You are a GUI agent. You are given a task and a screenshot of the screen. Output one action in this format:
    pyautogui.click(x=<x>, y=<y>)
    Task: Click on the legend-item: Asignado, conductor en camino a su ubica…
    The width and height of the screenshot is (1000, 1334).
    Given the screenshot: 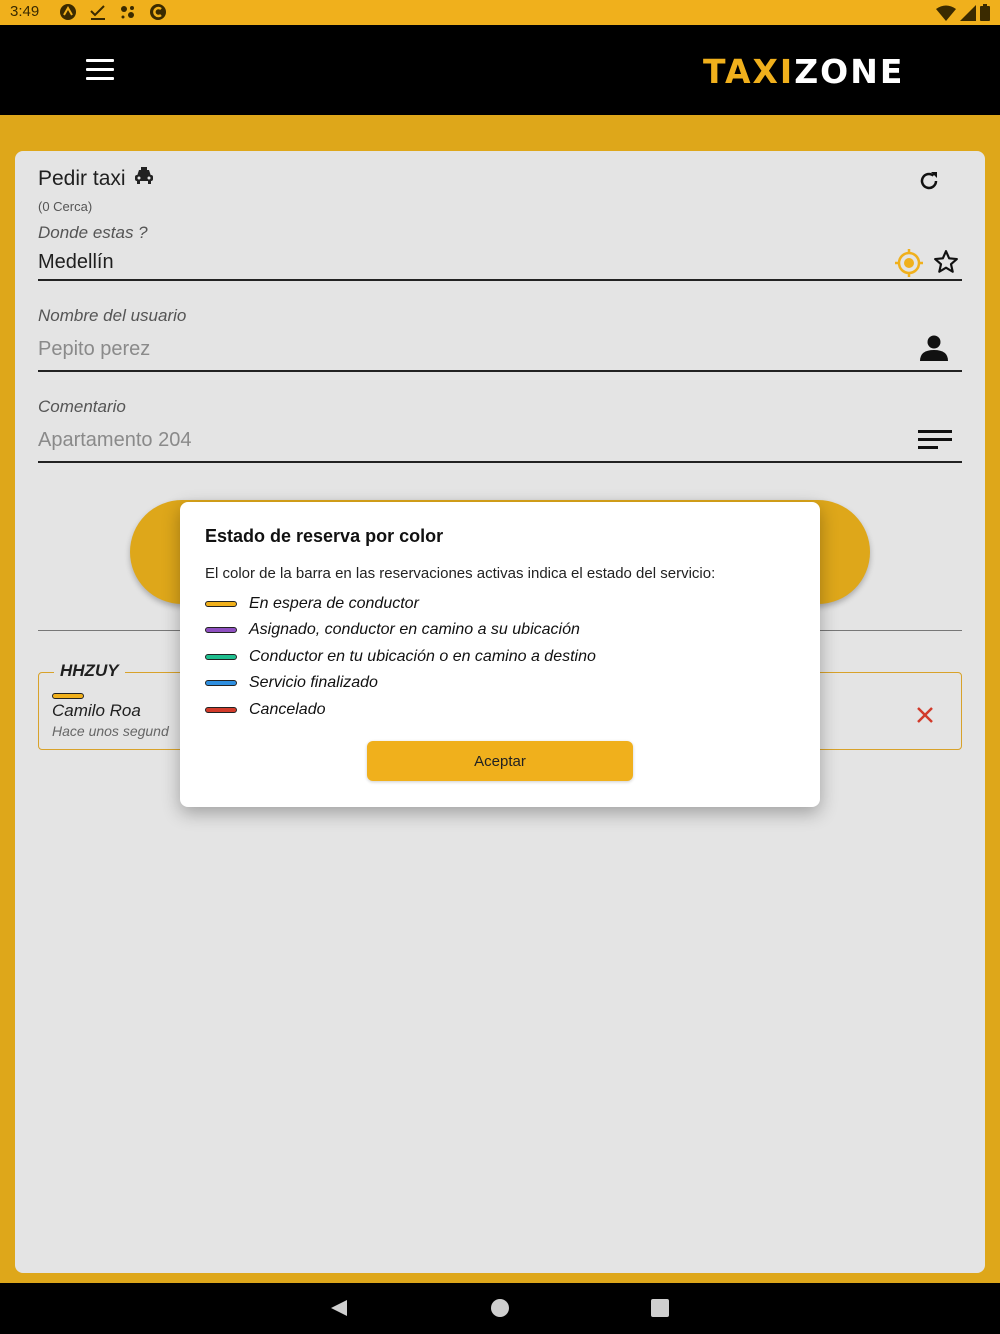 What is the action you would take?
    pyautogui.click(x=392, y=630)
    